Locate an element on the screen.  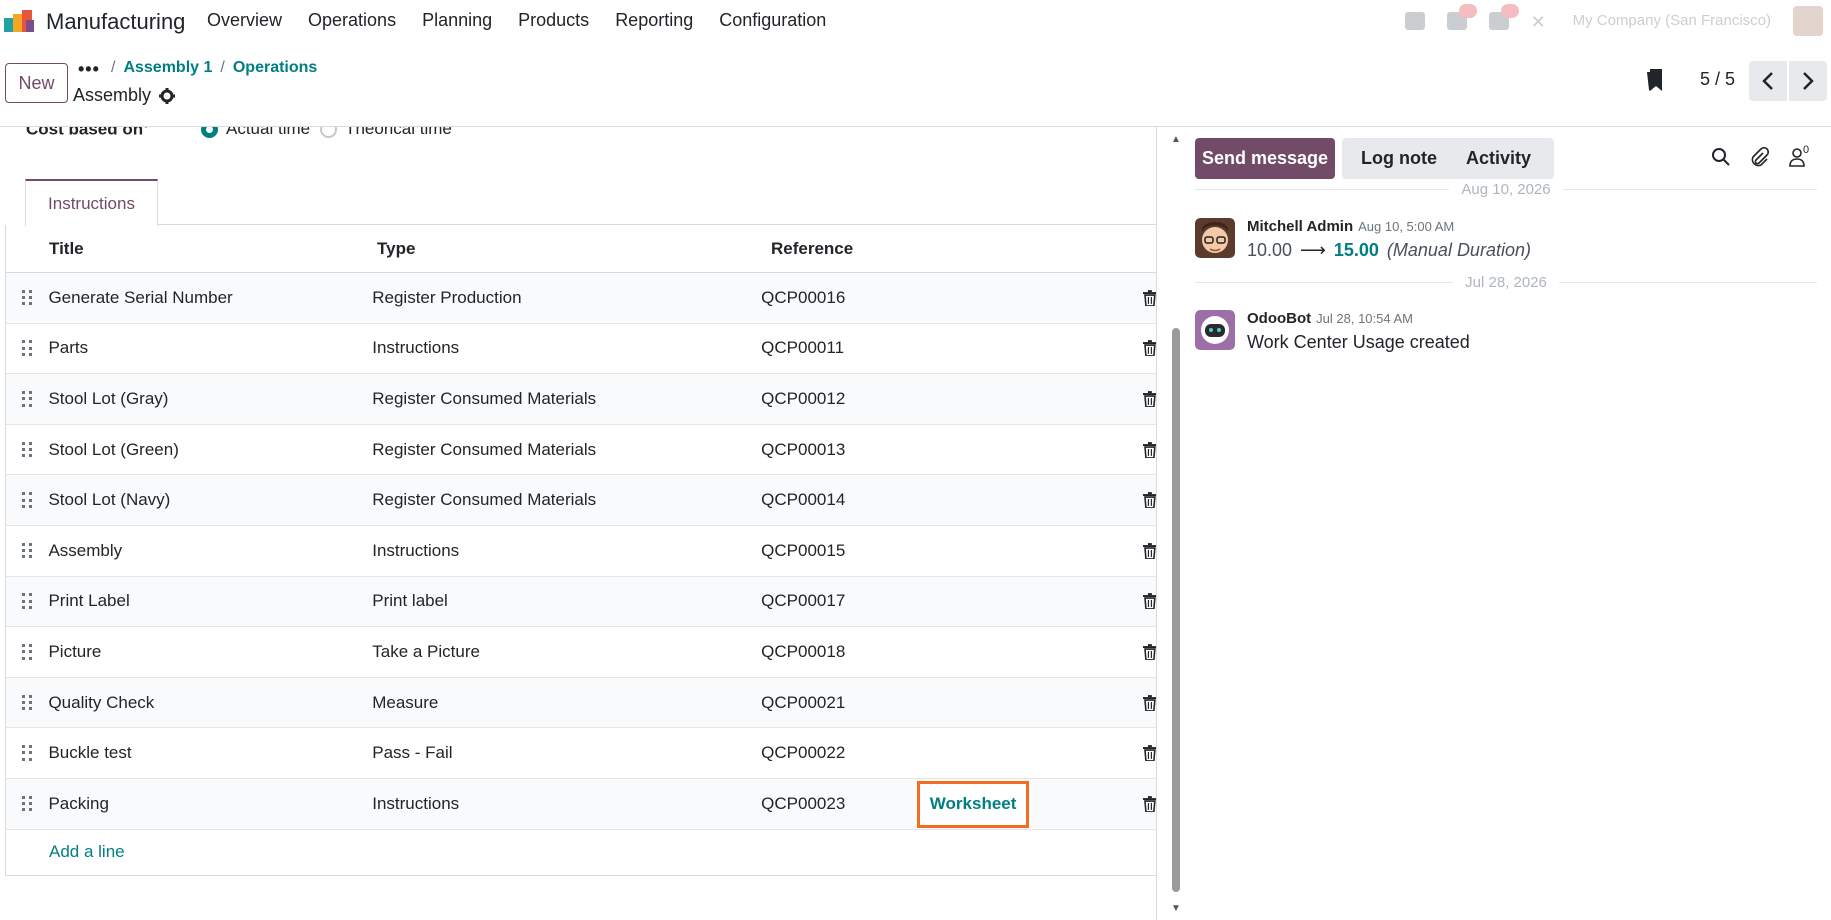
search-icon is located at coordinates (1721, 157).